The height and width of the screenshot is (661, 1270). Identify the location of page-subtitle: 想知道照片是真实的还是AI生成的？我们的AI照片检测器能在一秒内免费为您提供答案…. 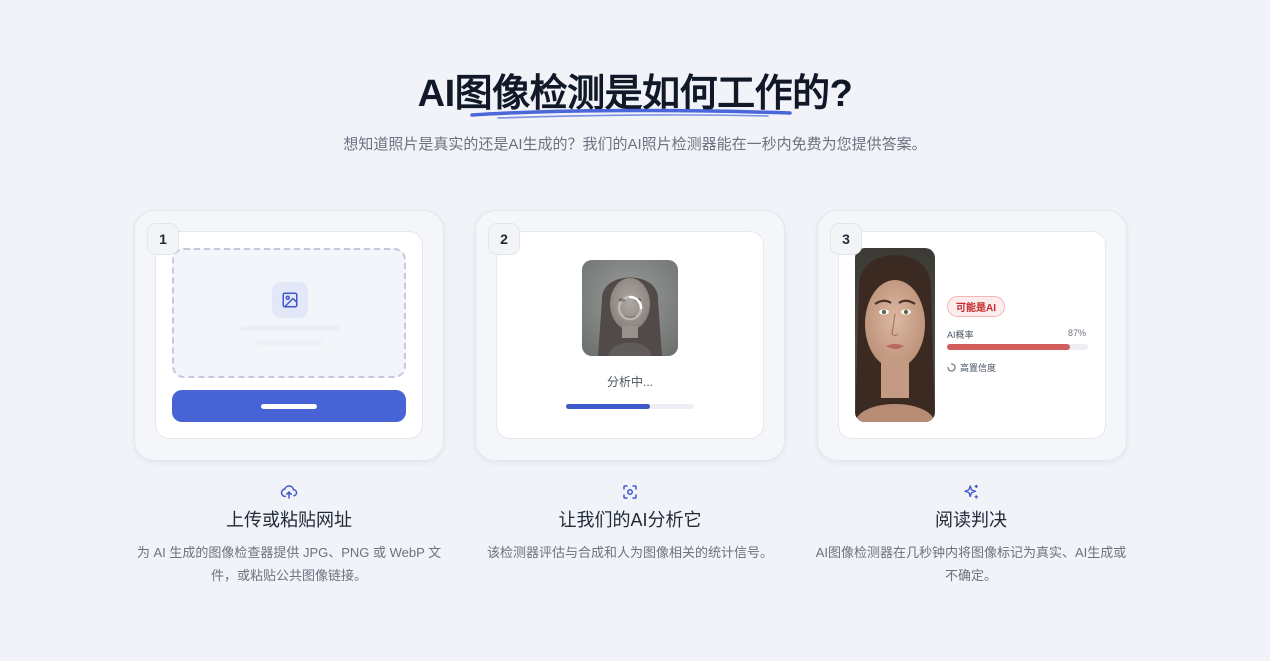
(635, 144).